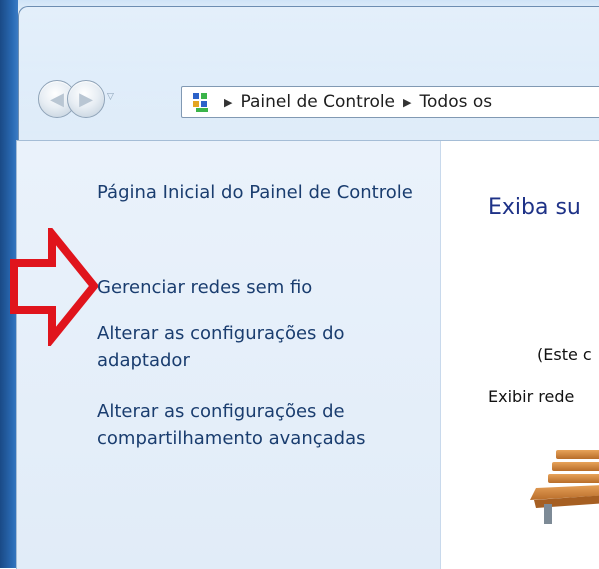  Describe the element at coordinates (317, 102) in the screenshot. I see `breadcrumb-control-panel: Painel de Controle` at that location.